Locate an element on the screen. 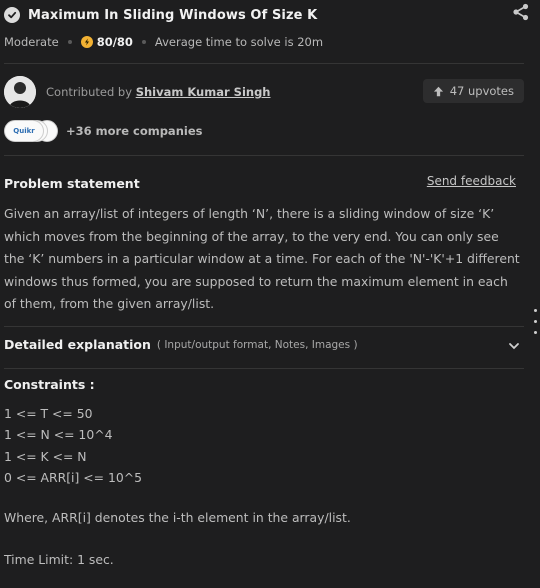  chevron-down-icon is located at coordinates (514, 346).